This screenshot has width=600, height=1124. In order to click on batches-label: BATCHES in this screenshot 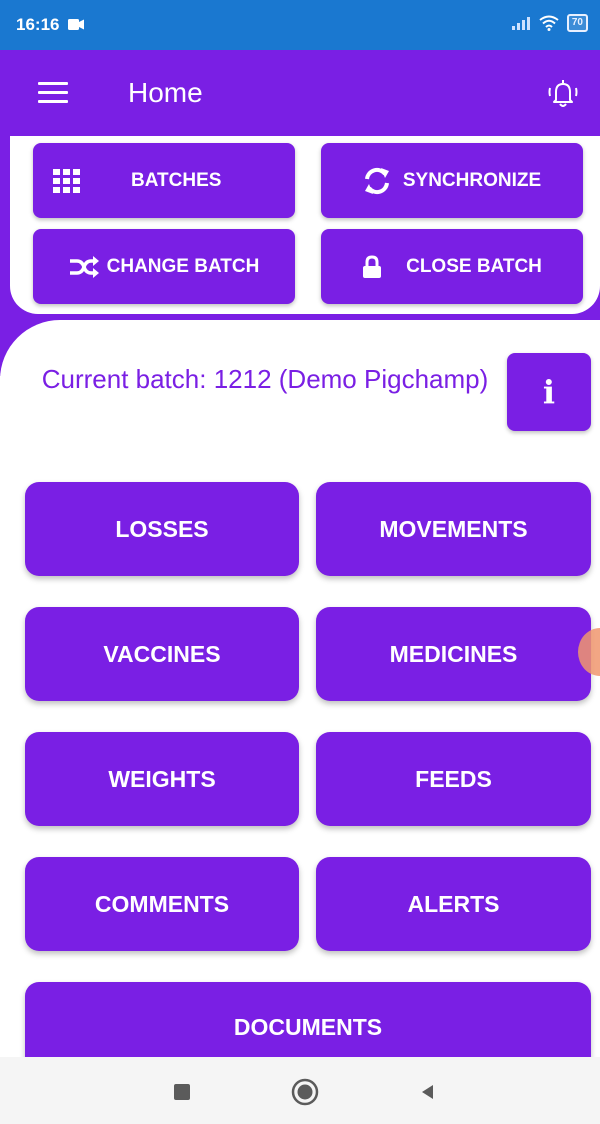, I will do `click(176, 180)`.